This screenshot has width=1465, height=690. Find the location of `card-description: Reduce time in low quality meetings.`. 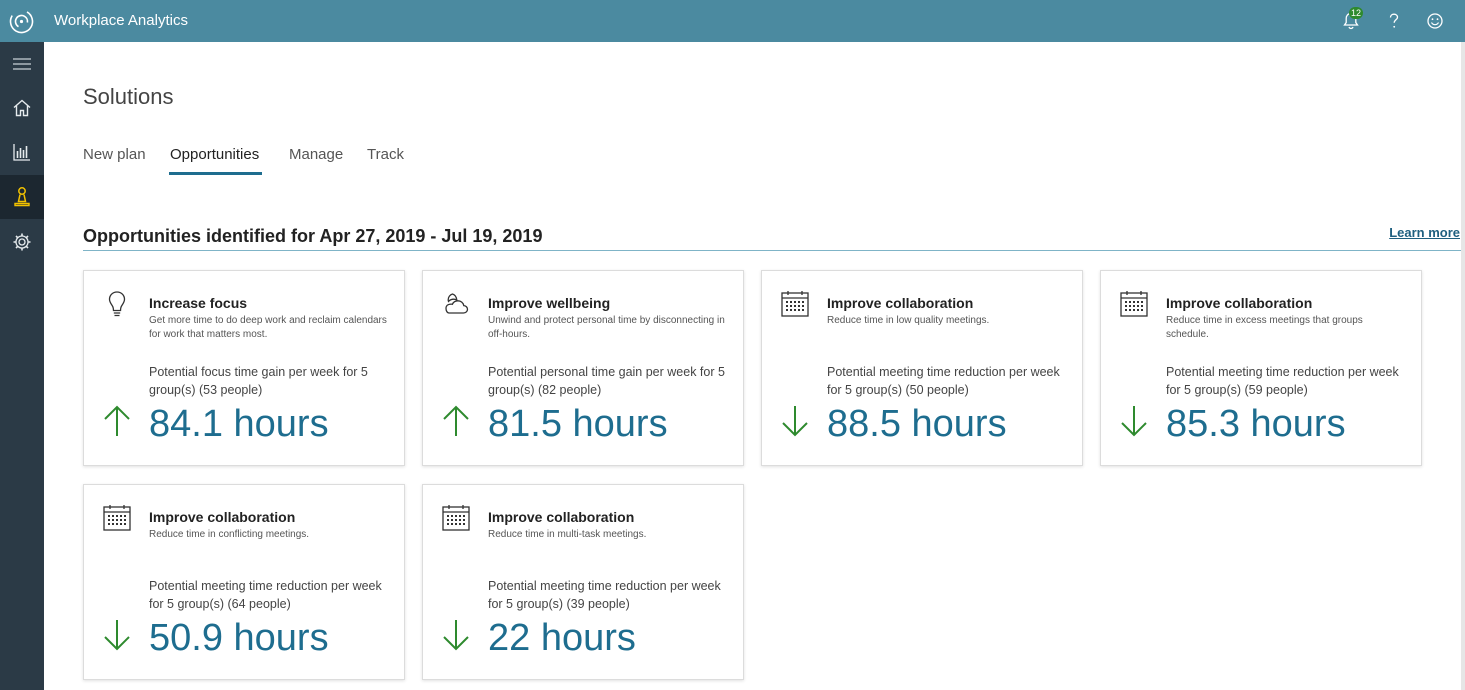

card-description: Reduce time in low quality meetings. is located at coordinates (908, 320).